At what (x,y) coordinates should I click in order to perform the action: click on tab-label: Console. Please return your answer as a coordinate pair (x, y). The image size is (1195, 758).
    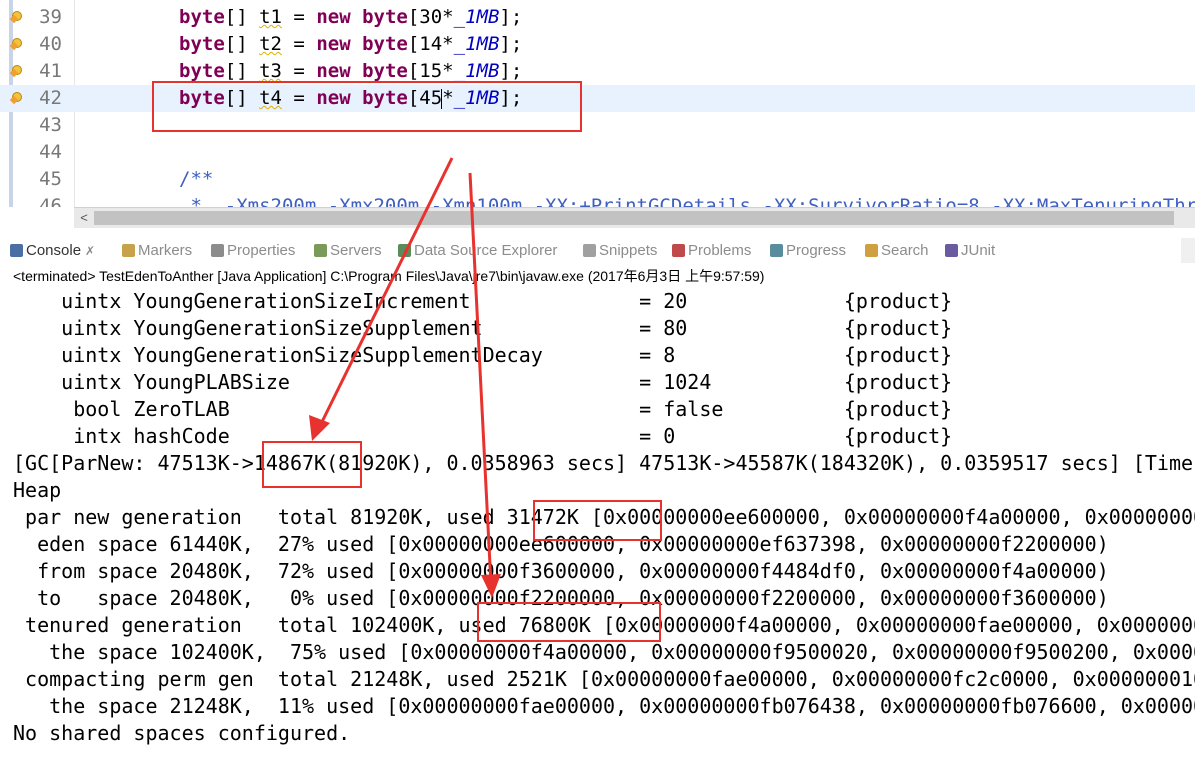
    Looking at the image, I should click on (54, 250).